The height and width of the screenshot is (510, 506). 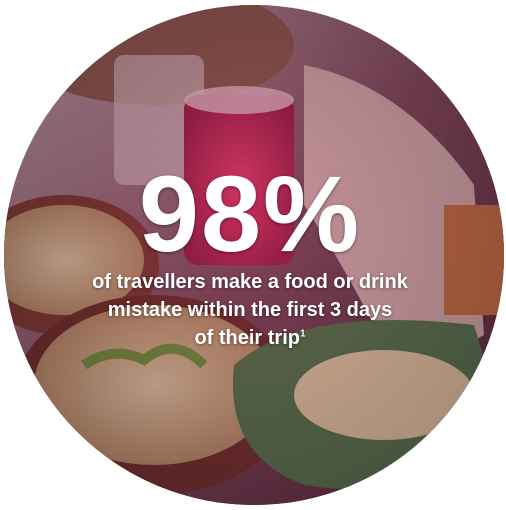 What do you see at coordinates (302, 334) in the screenshot?
I see `footnote-marker: 1` at bounding box center [302, 334].